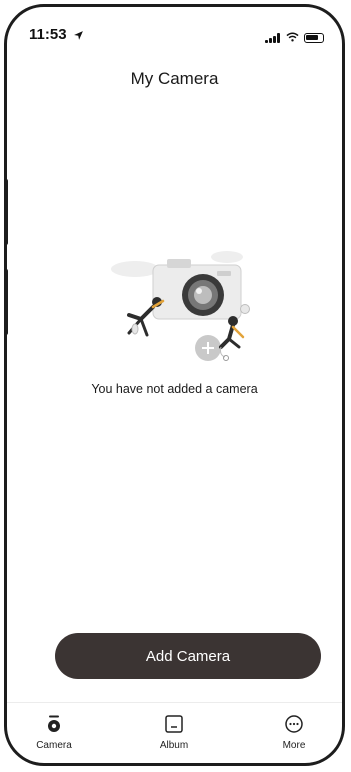 The width and height of the screenshot is (351, 772). Describe the element at coordinates (174, 389) in the screenshot. I see `empty-state-message: You have not added a camera` at that location.